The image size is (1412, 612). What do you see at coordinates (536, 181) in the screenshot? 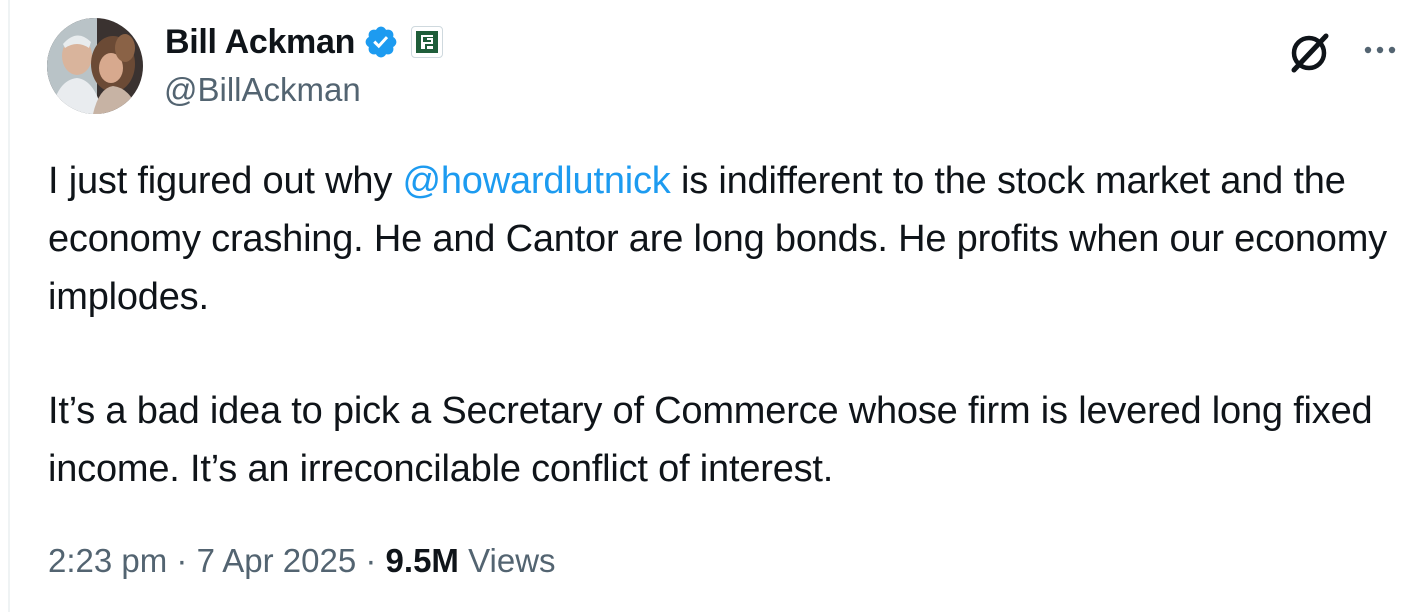
I see `mention-link: @howardlutnick` at bounding box center [536, 181].